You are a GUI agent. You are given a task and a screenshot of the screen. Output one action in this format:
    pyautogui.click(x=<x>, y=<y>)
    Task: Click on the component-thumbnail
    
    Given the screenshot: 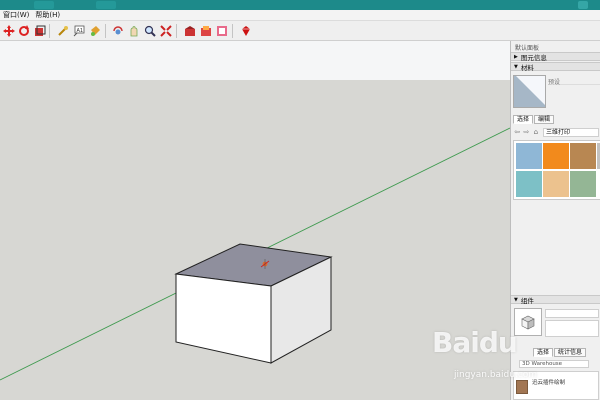 What is the action you would take?
    pyautogui.click(x=522, y=387)
    